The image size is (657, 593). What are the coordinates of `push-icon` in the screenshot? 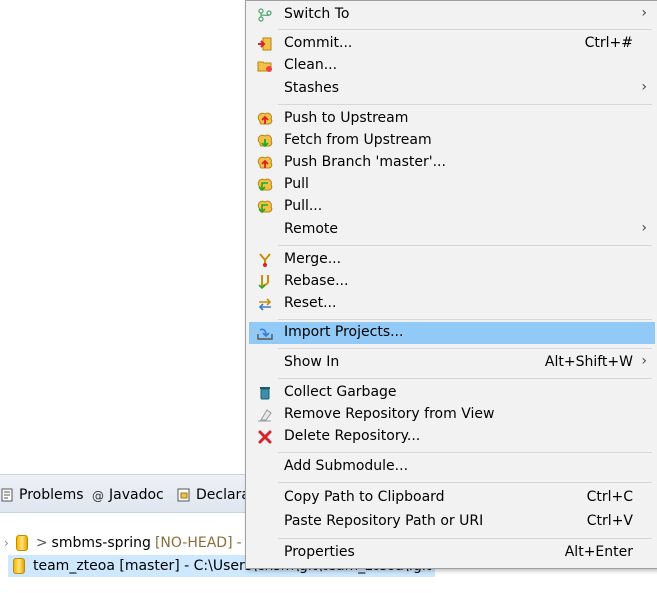 It's located at (265, 119).